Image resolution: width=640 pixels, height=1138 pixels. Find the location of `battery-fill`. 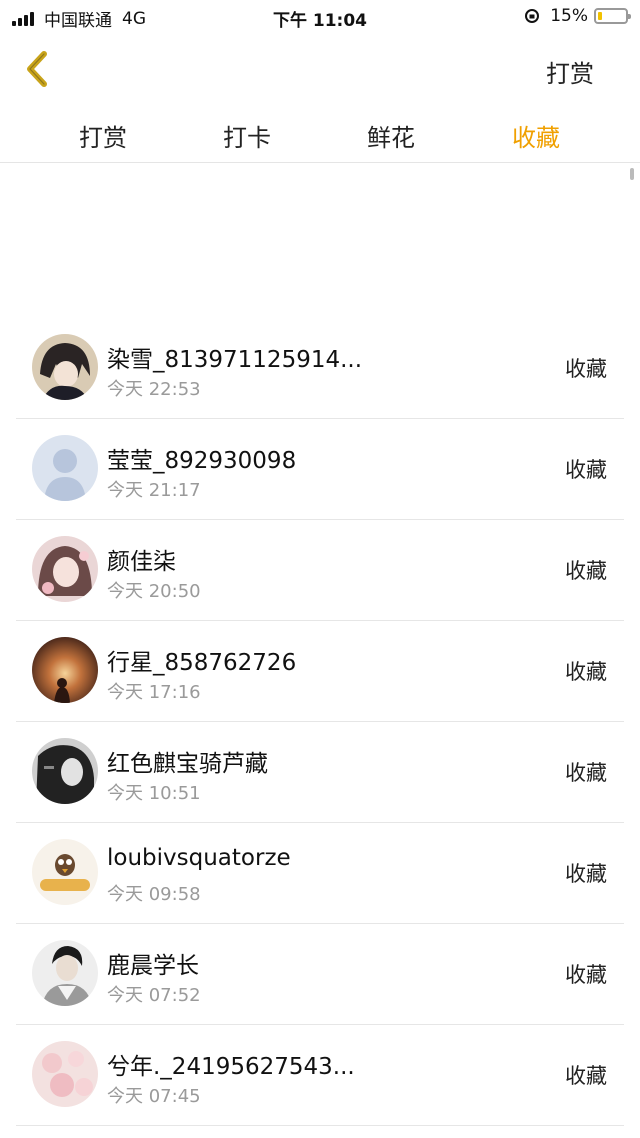

battery-fill is located at coordinates (600, 16).